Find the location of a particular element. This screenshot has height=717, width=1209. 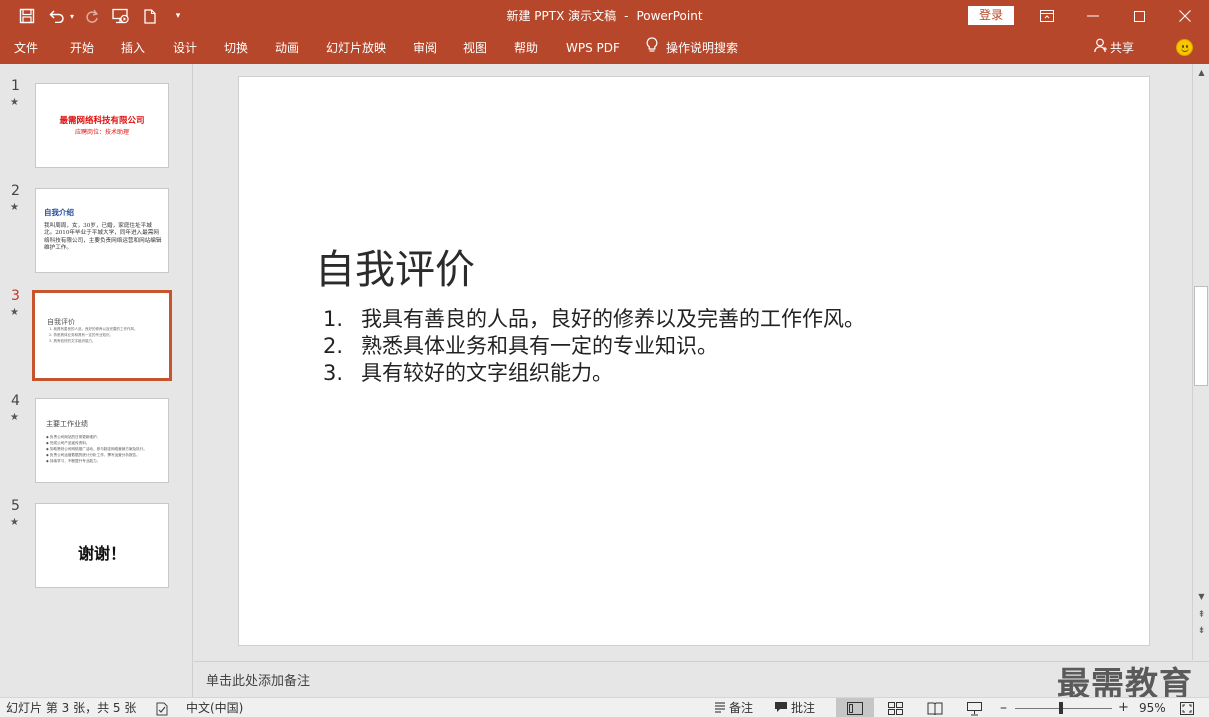

customize-toolbar-icon: ▾ is located at coordinates (178, 16).